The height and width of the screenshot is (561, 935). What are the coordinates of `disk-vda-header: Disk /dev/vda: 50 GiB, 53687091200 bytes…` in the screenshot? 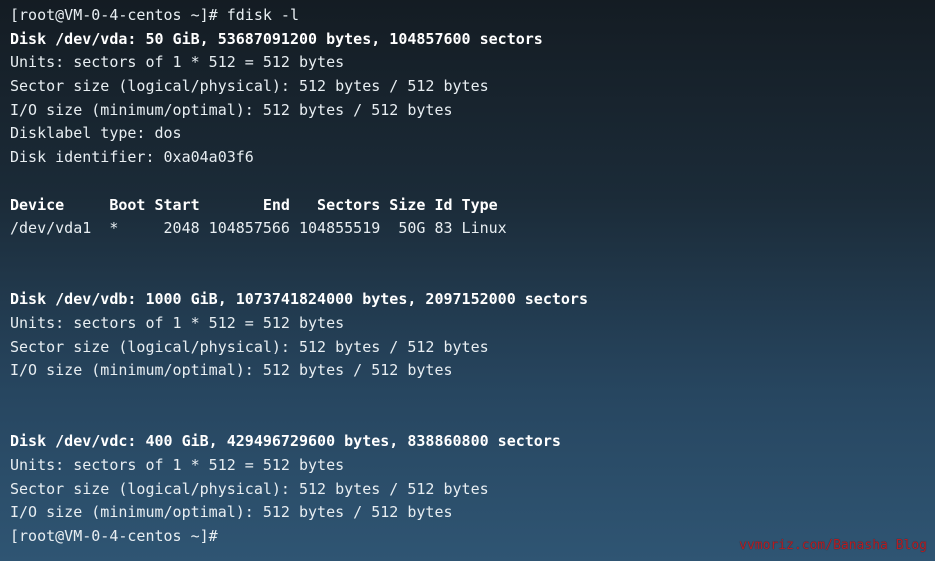 It's located at (276, 38).